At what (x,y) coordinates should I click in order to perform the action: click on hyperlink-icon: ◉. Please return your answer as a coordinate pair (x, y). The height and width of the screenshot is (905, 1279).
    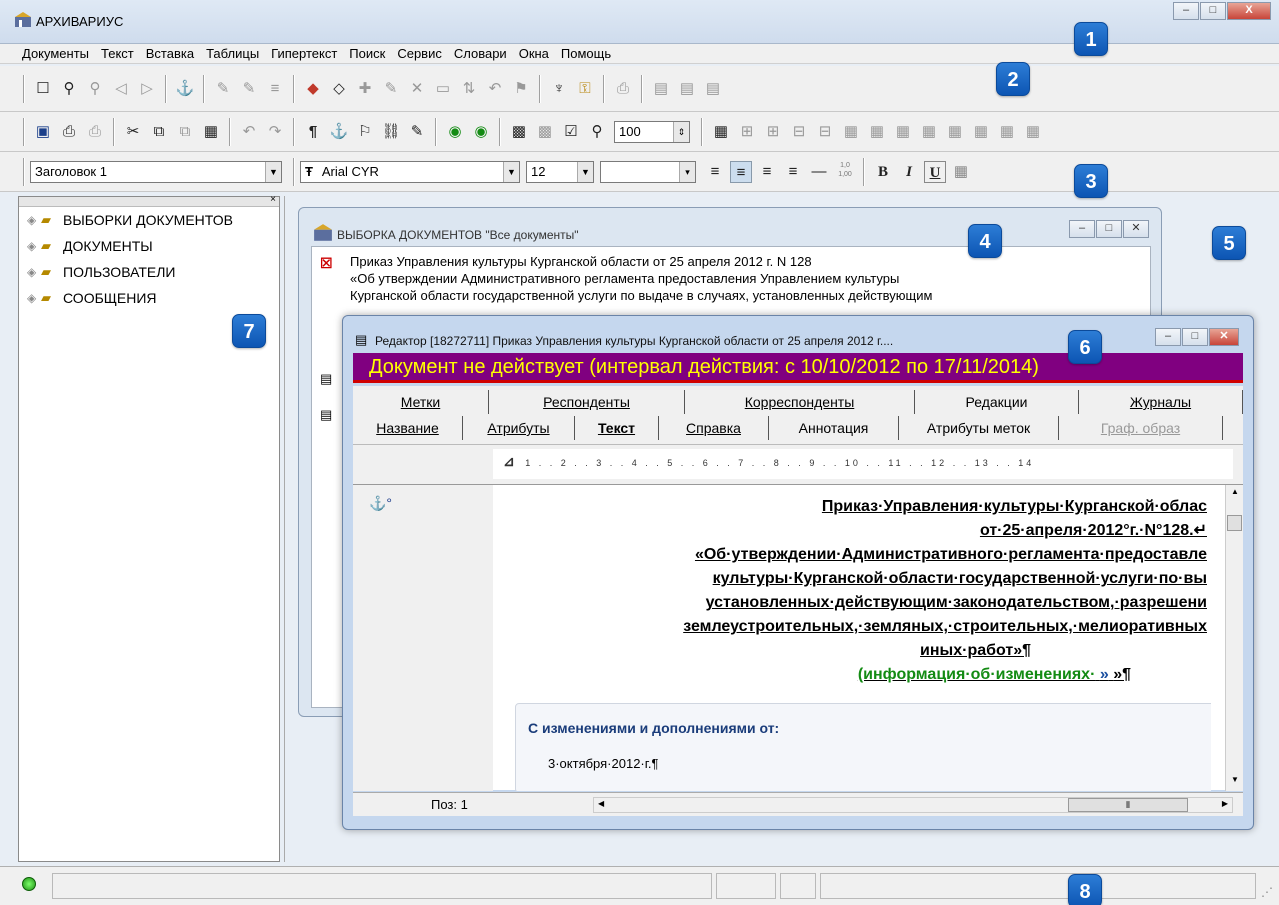
    Looking at the image, I should click on (455, 132).